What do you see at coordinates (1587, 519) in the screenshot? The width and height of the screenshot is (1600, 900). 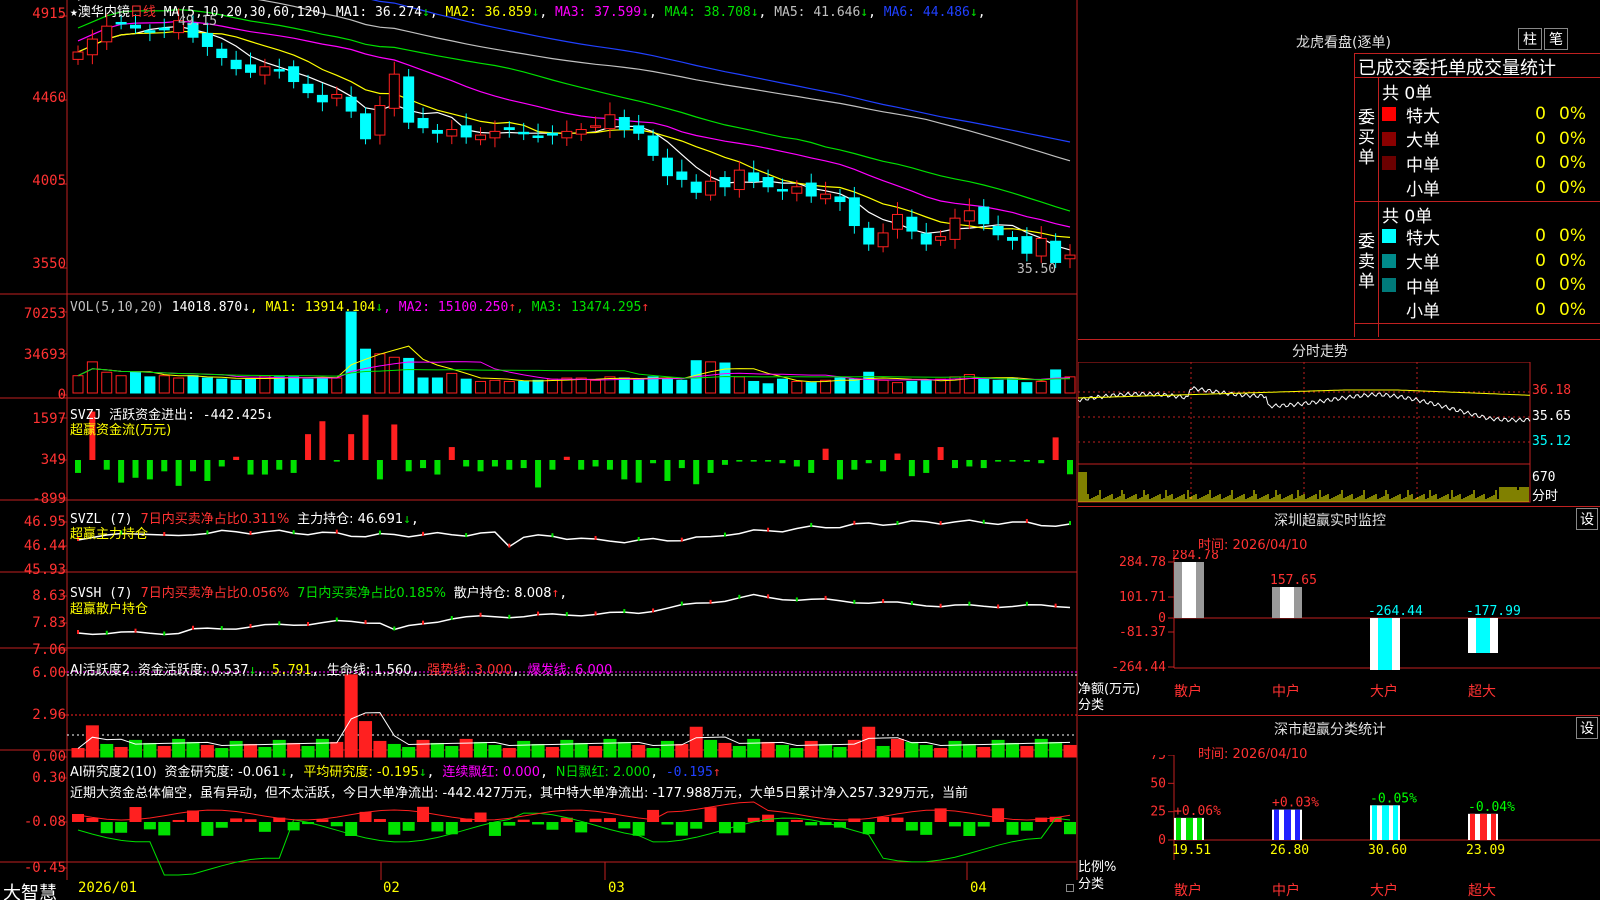 I see `sz-settings-button: 设` at bounding box center [1587, 519].